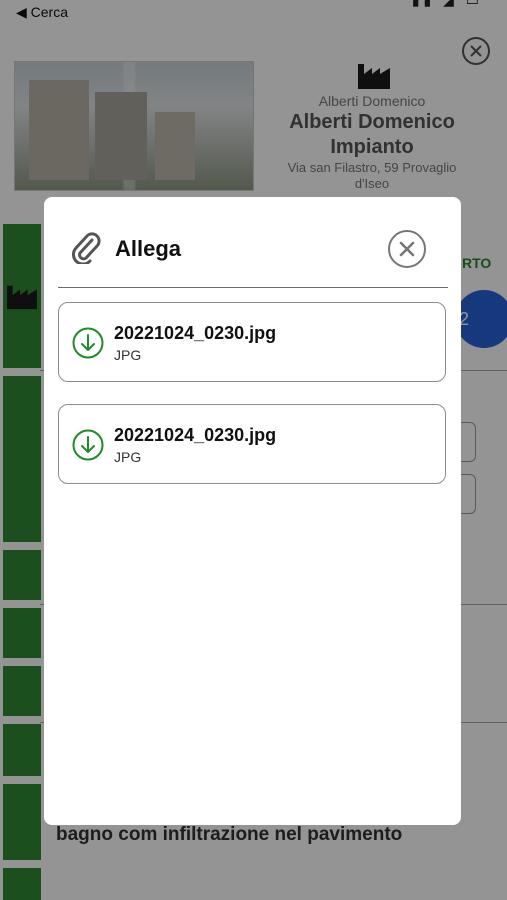 The image size is (507, 900). I want to click on modal-title: Allega, so click(148, 248).